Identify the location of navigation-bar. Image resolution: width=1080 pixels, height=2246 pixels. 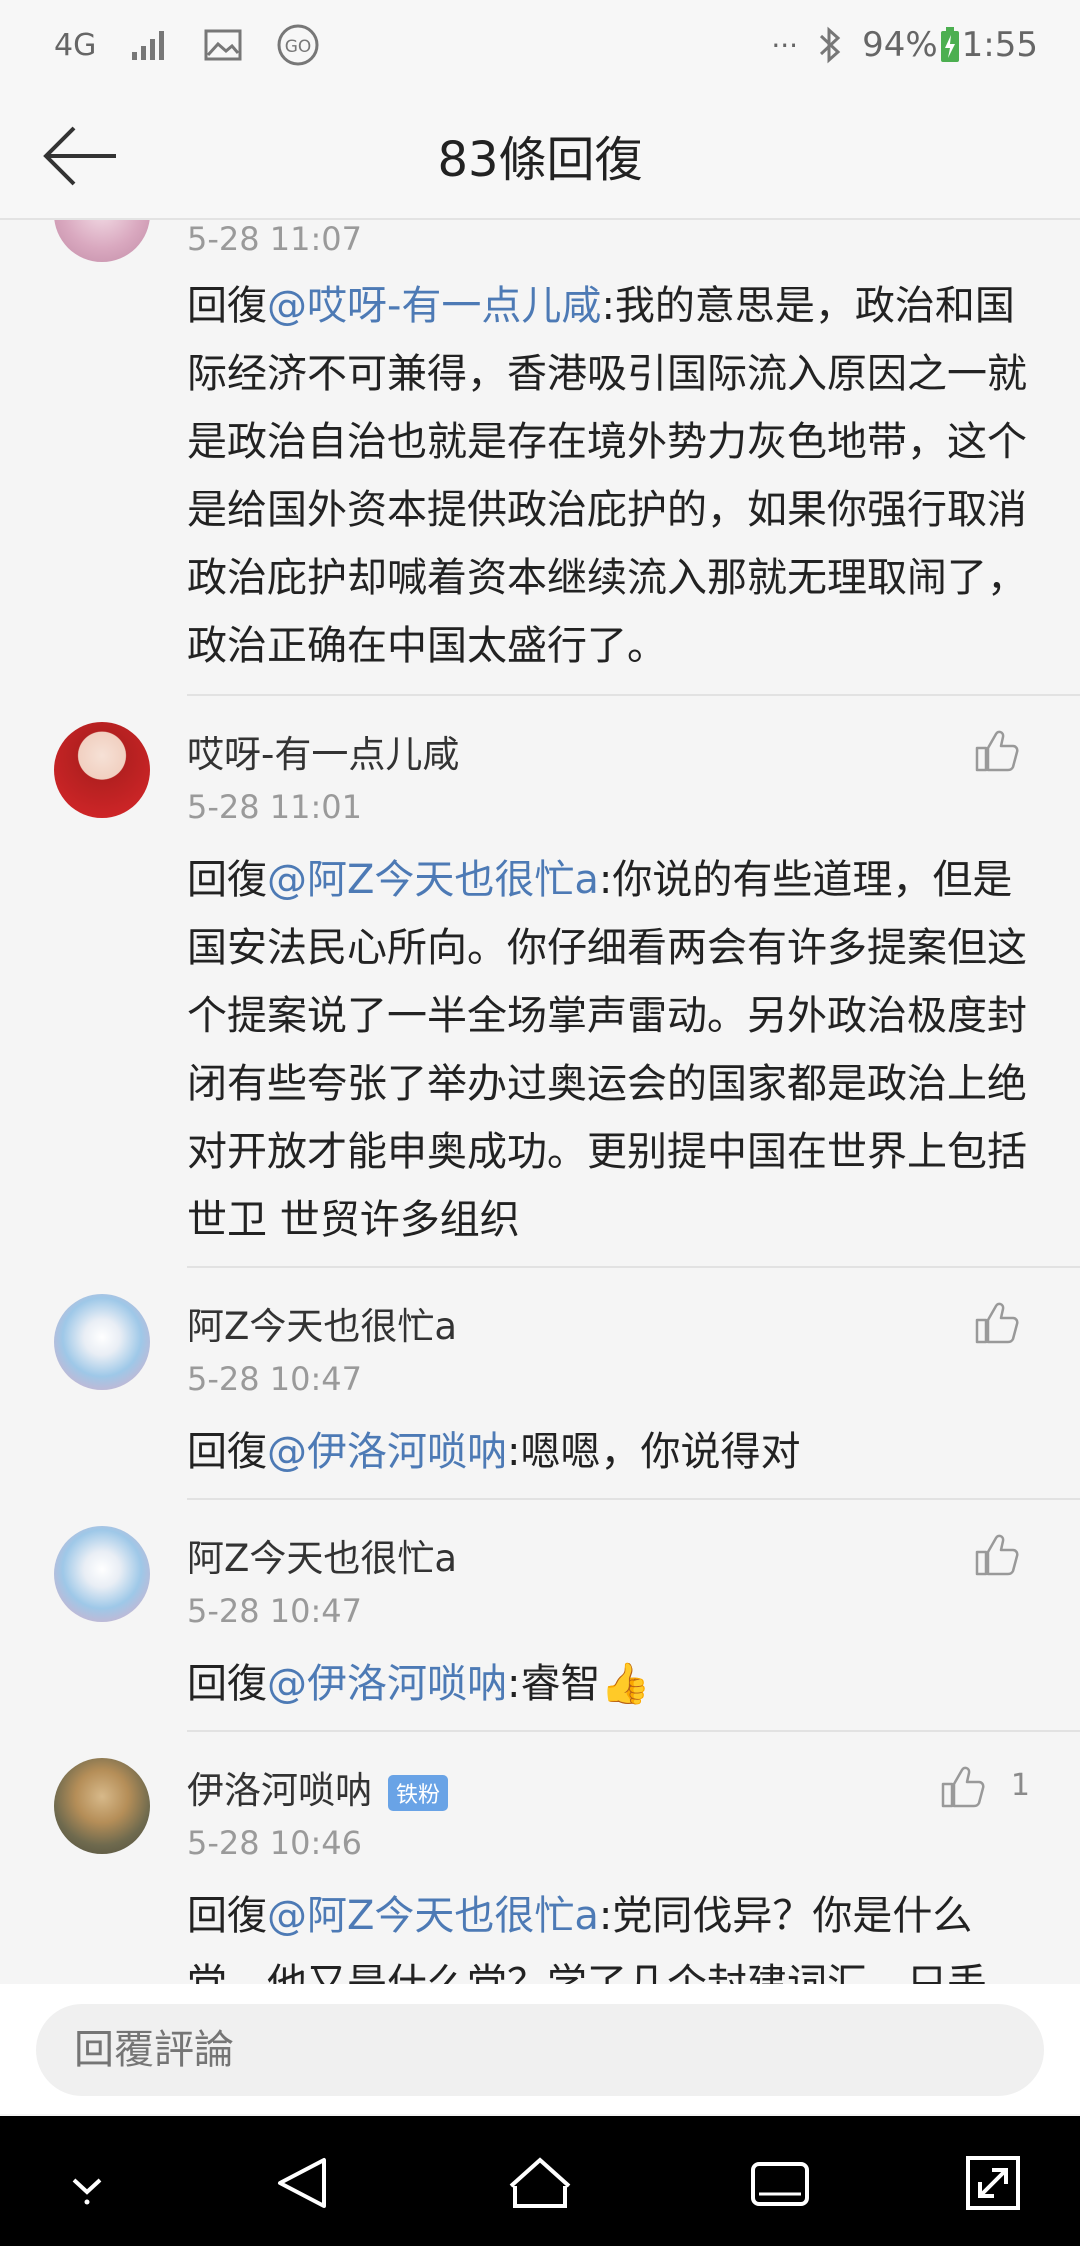
(540, 2181).